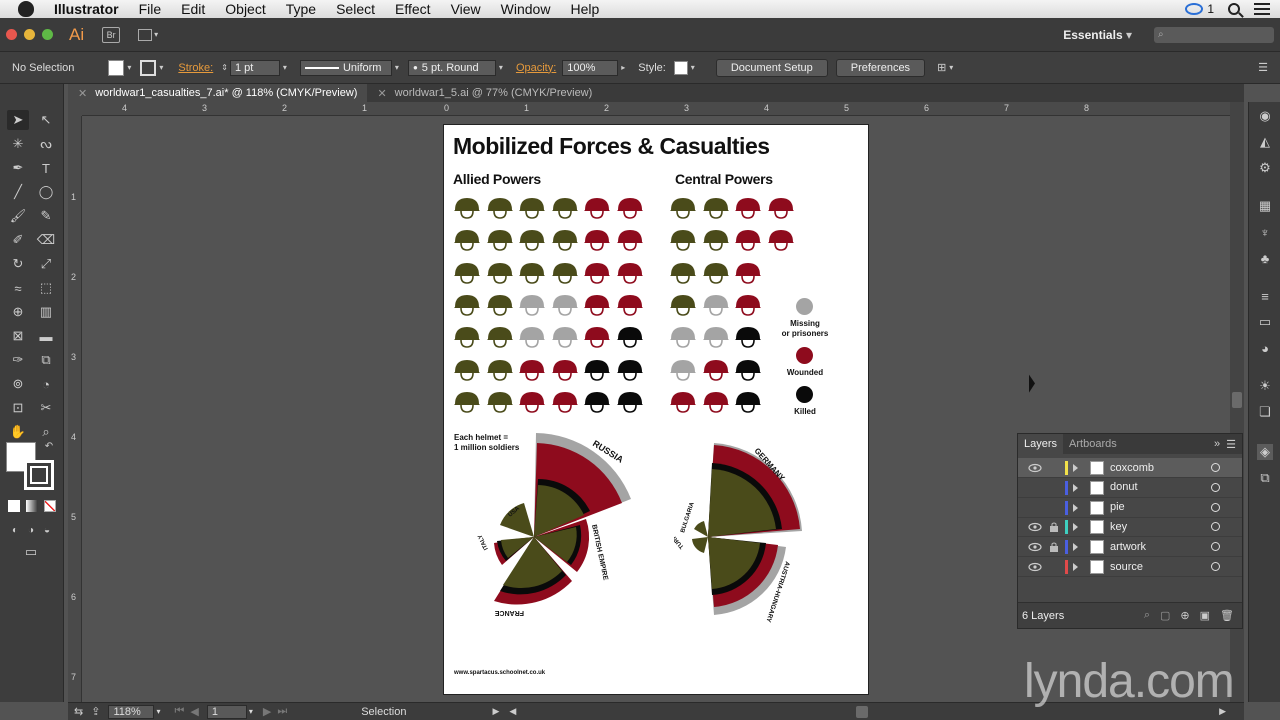  I want to click on color-guide-icon: ◭, so click(1265, 142).